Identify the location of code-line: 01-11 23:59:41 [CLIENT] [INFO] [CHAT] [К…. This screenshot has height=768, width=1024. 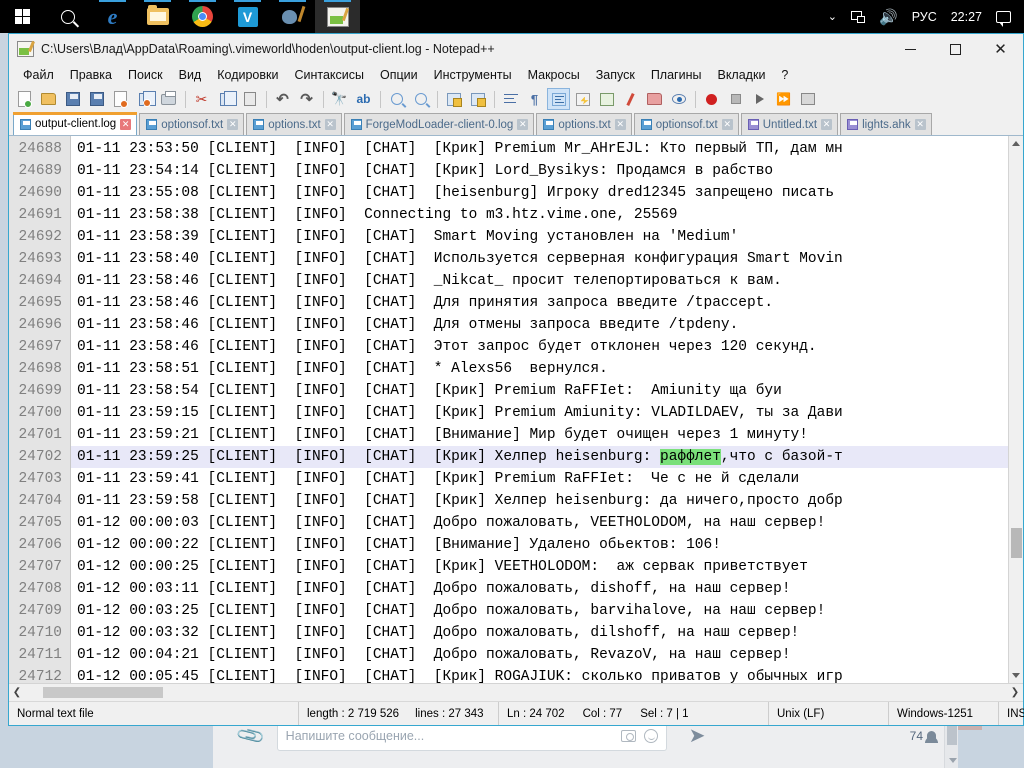
(539, 479).